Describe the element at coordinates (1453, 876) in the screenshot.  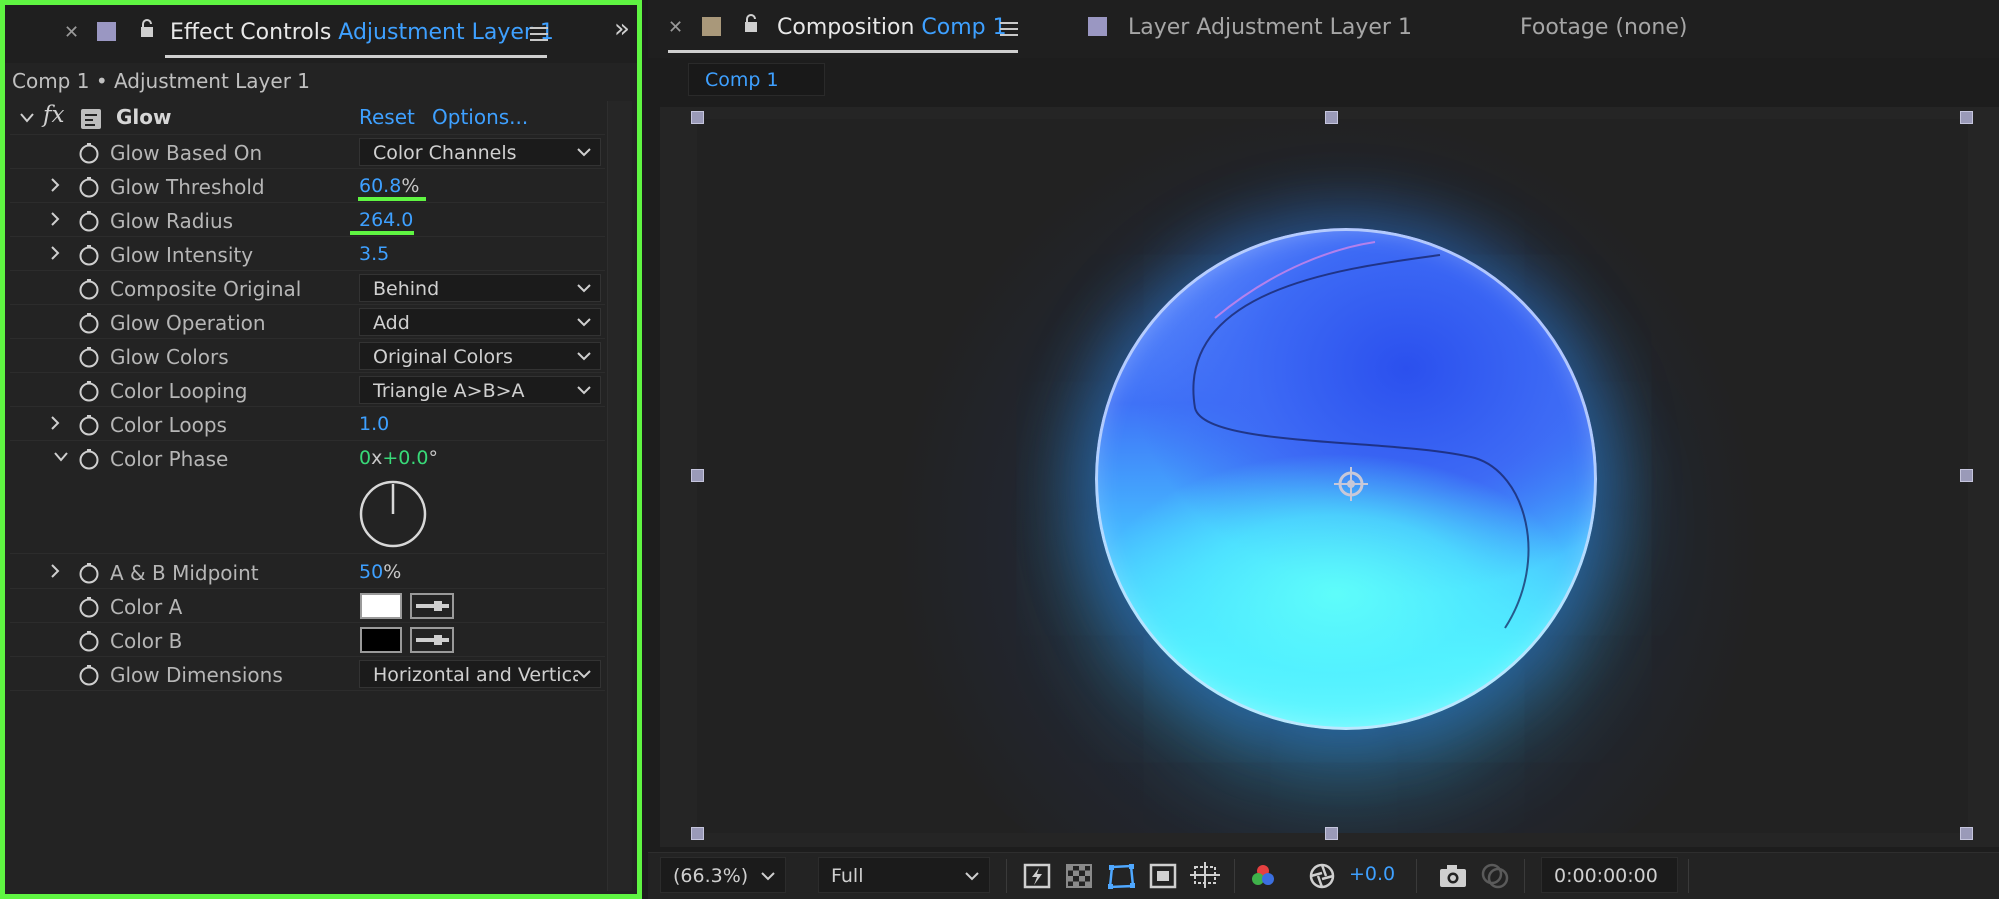
I see `snapshot-camera-icon` at that location.